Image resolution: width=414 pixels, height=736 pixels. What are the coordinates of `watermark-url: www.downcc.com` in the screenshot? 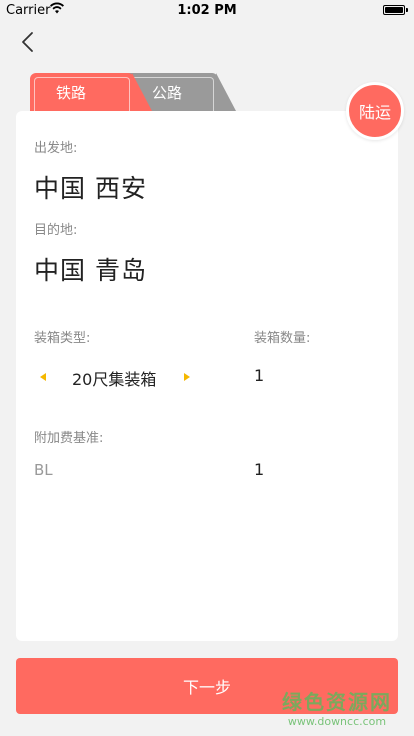 It's located at (337, 721).